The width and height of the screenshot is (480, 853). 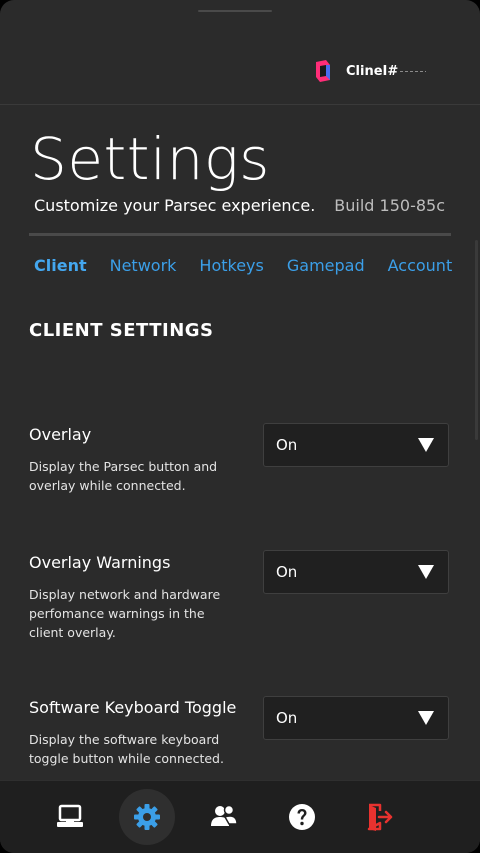 What do you see at coordinates (389, 205) in the screenshot?
I see `build-version: Build 150-85c` at bounding box center [389, 205].